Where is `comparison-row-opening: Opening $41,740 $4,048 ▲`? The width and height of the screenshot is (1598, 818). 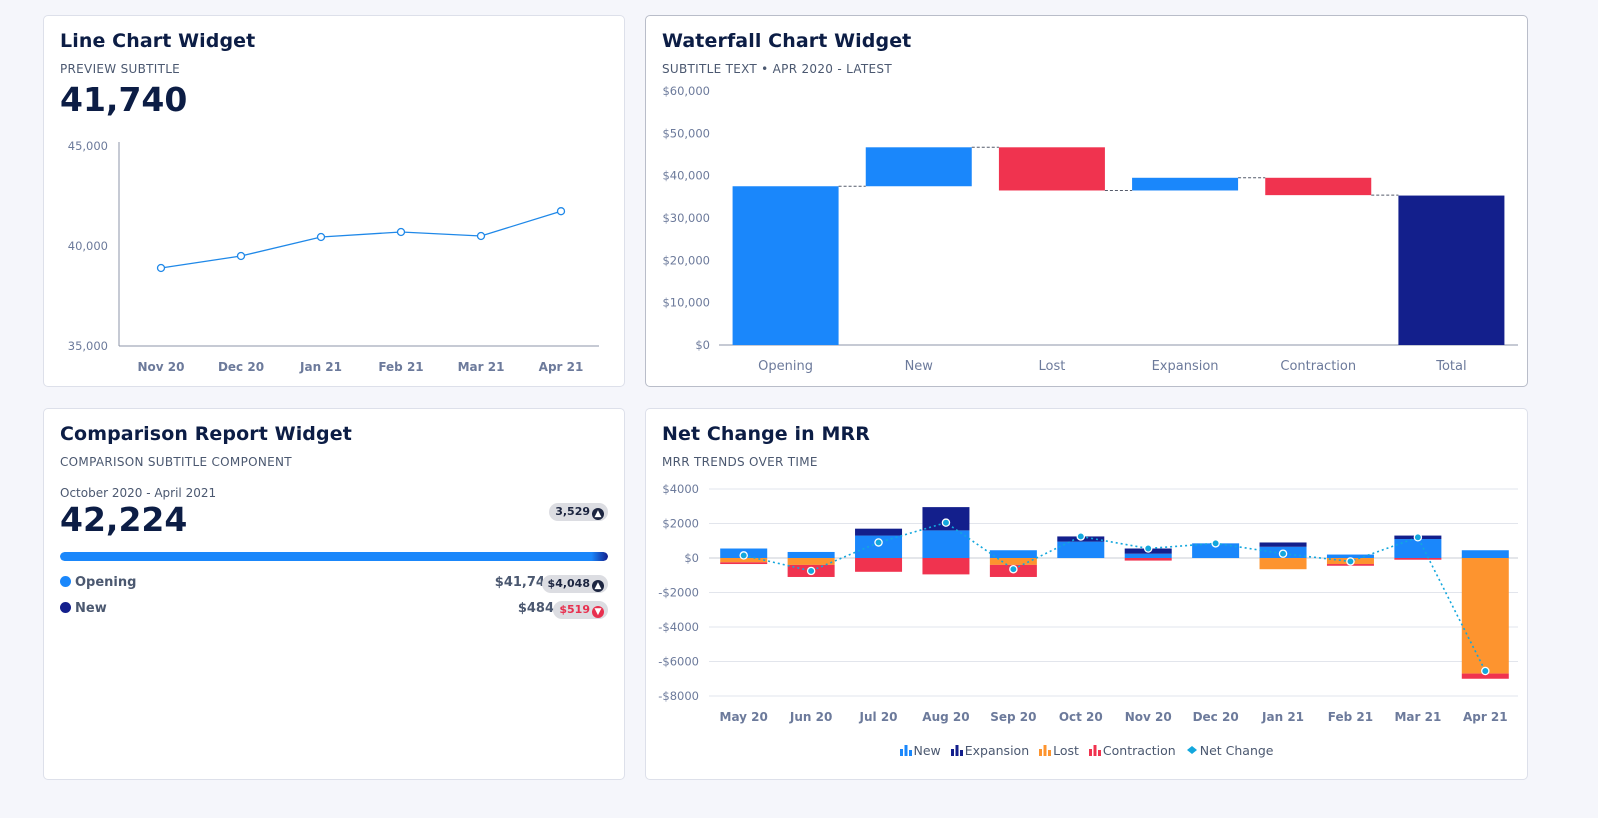
comparison-row-opening: Opening $41,740 $4,048 ▲ is located at coordinates (334, 585).